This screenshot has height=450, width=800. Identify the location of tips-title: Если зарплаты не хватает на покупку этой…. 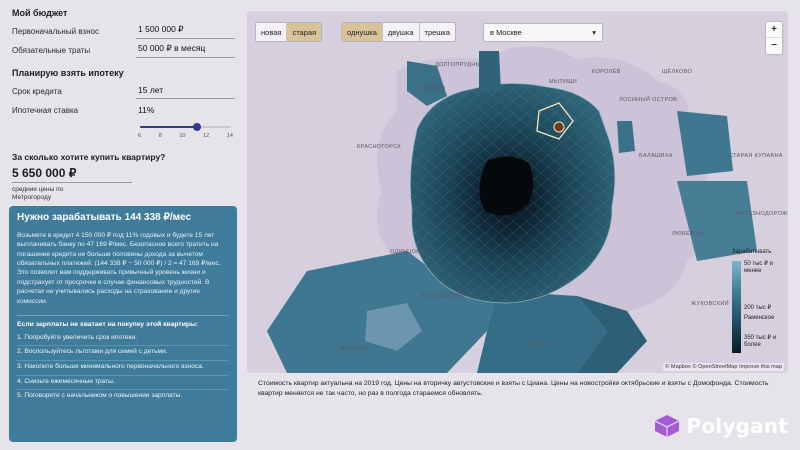
(108, 324).